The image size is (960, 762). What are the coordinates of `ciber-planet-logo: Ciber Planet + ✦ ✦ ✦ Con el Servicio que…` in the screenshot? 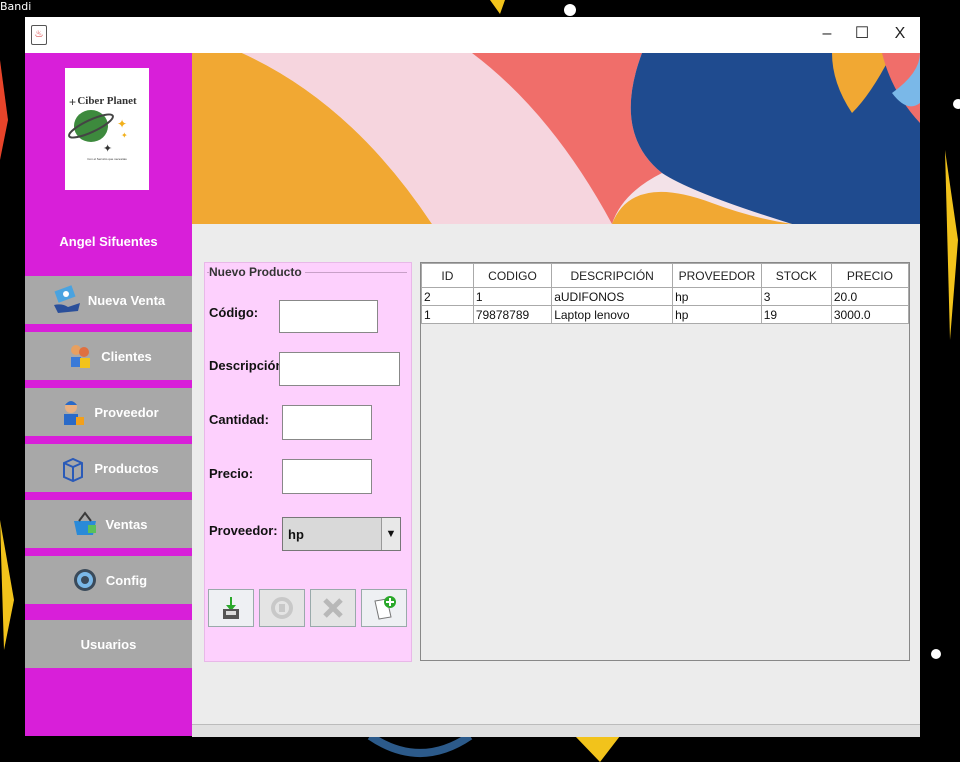 It's located at (107, 129).